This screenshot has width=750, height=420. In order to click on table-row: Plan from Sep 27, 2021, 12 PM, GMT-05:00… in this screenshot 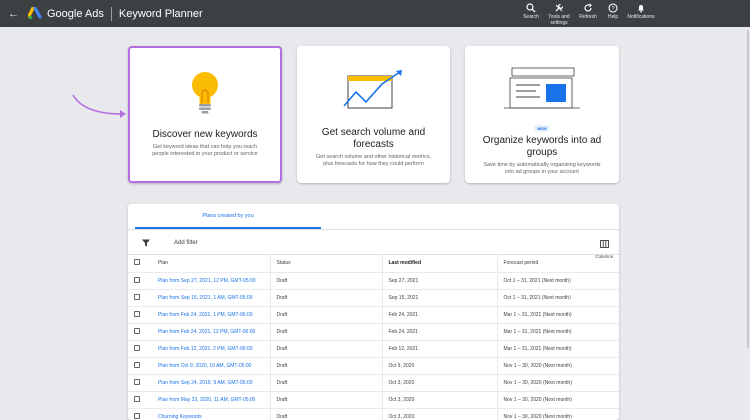, I will do `click(373, 281)`.